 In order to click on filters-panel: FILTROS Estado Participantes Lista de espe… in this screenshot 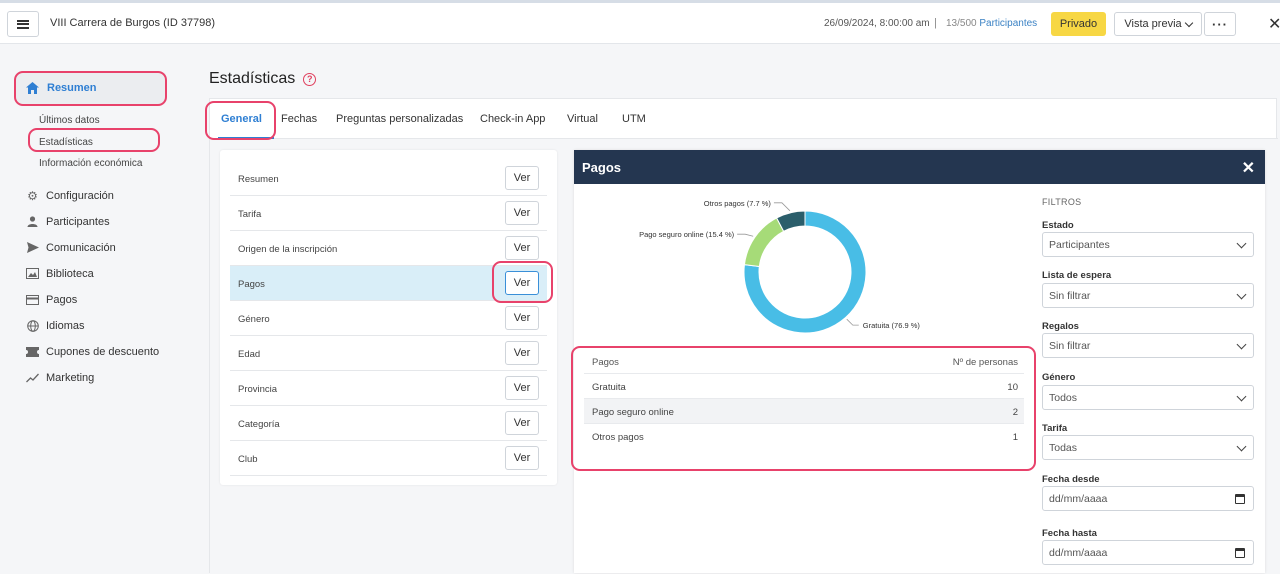, I will do `click(1148, 381)`.